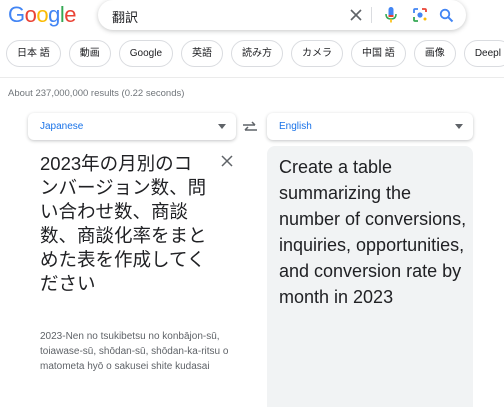  What do you see at coordinates (229, 163) in the screenshot?
I see `clear-source-icon` at bounding box center [229, 163].